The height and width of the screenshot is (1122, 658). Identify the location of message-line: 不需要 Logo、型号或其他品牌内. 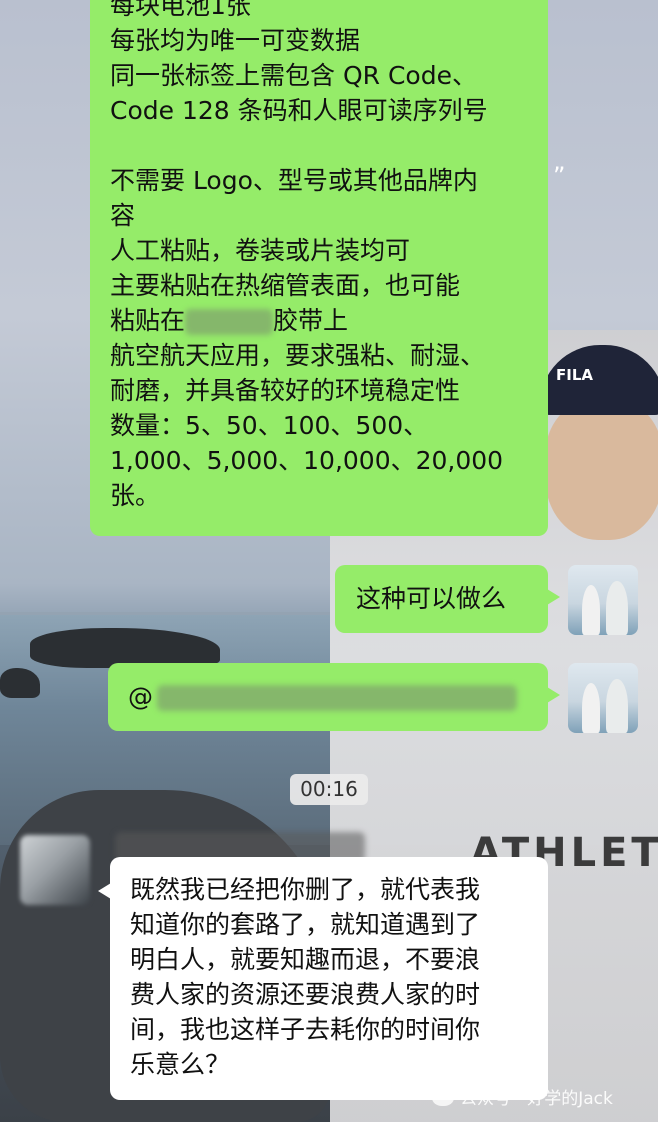
(294, 180).